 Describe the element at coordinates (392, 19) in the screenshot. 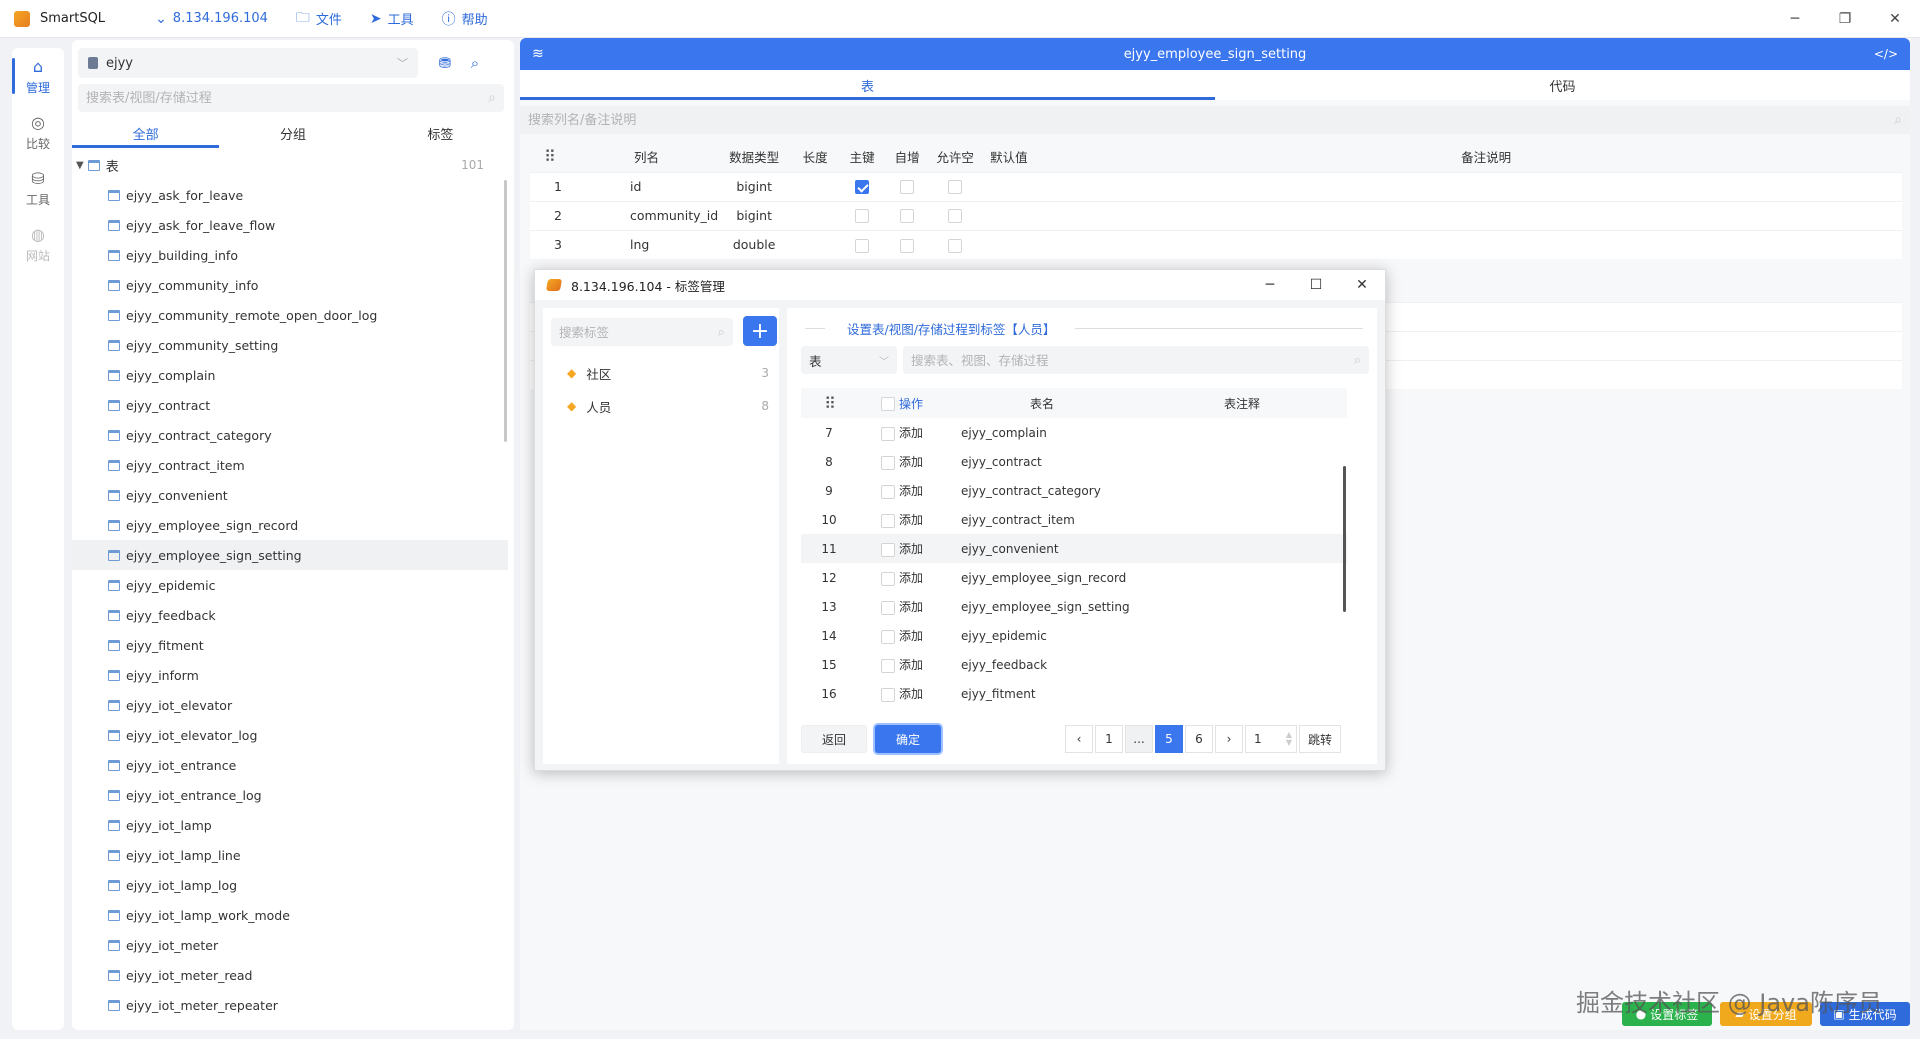

I see `menu-tools: ➤ 工具` at that location.